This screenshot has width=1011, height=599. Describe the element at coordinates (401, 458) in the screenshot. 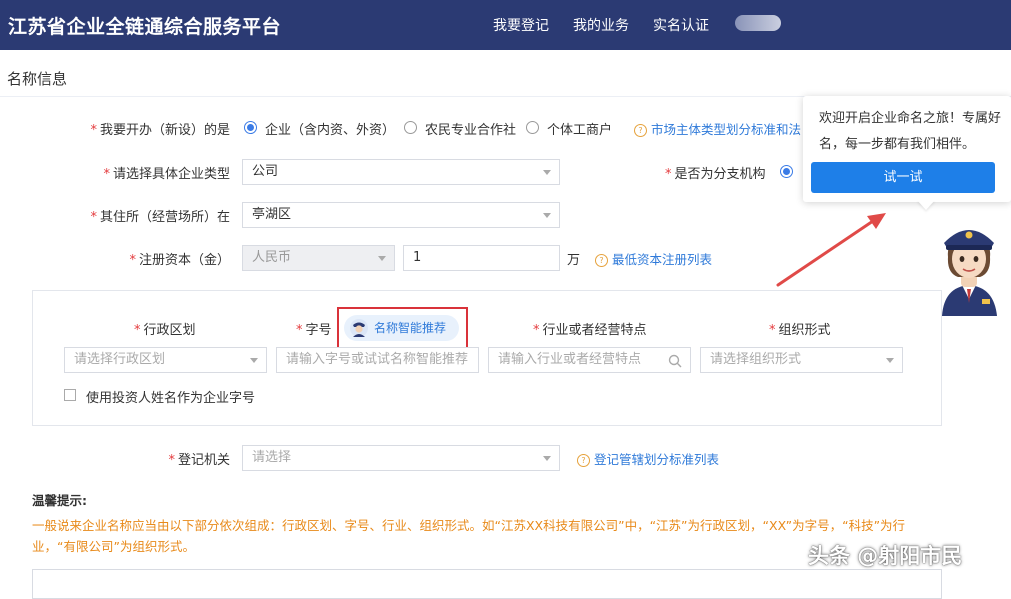

I see `registry-select: 请选择` at that location.